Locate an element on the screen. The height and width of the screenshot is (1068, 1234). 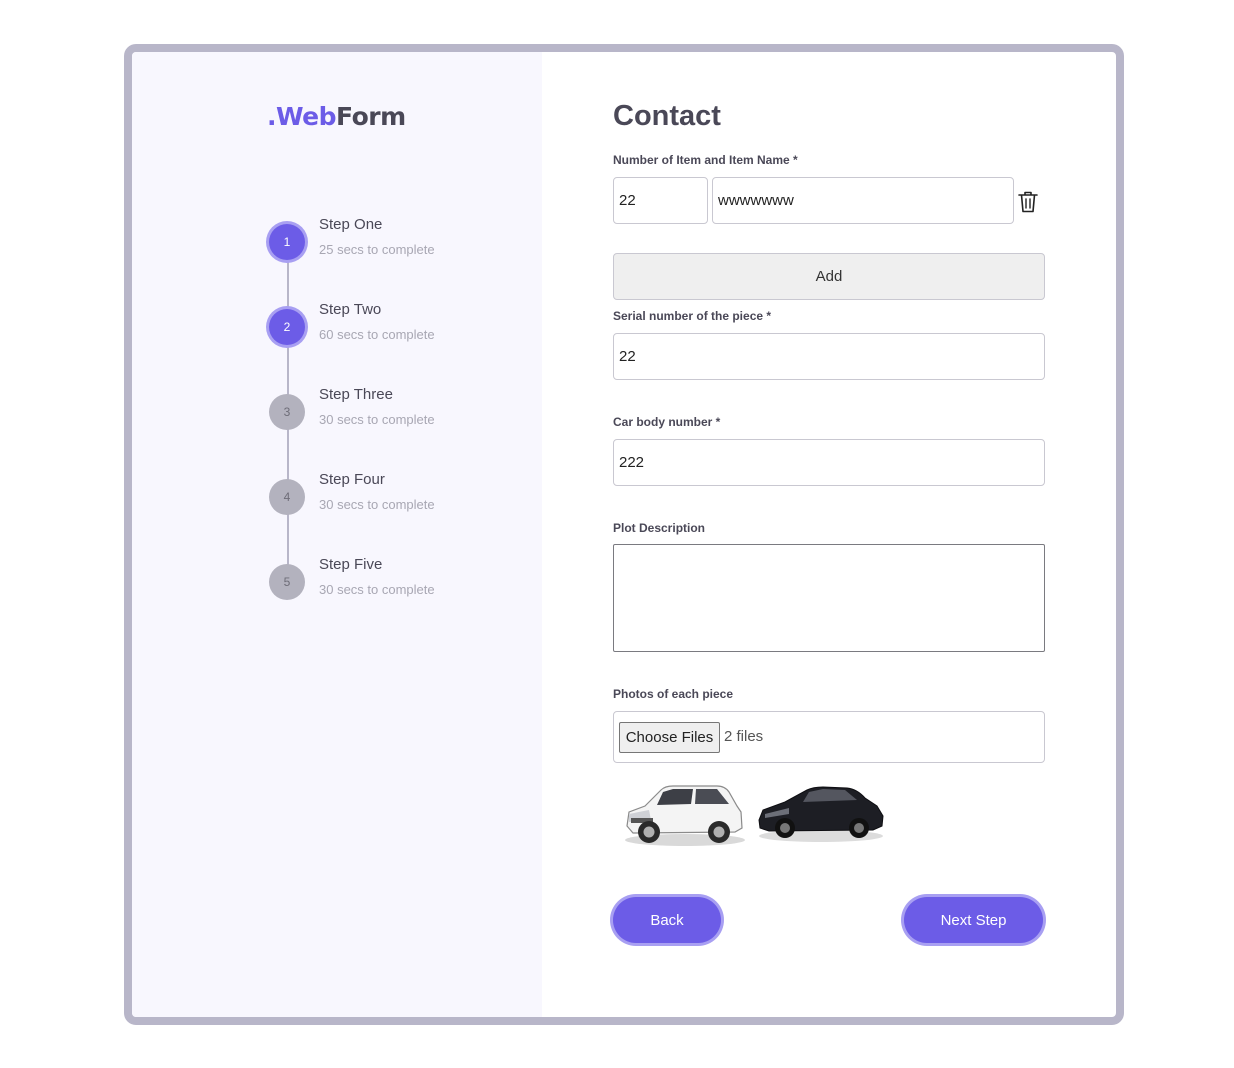
plot-description-textarea is located at coordinates (829, 598).